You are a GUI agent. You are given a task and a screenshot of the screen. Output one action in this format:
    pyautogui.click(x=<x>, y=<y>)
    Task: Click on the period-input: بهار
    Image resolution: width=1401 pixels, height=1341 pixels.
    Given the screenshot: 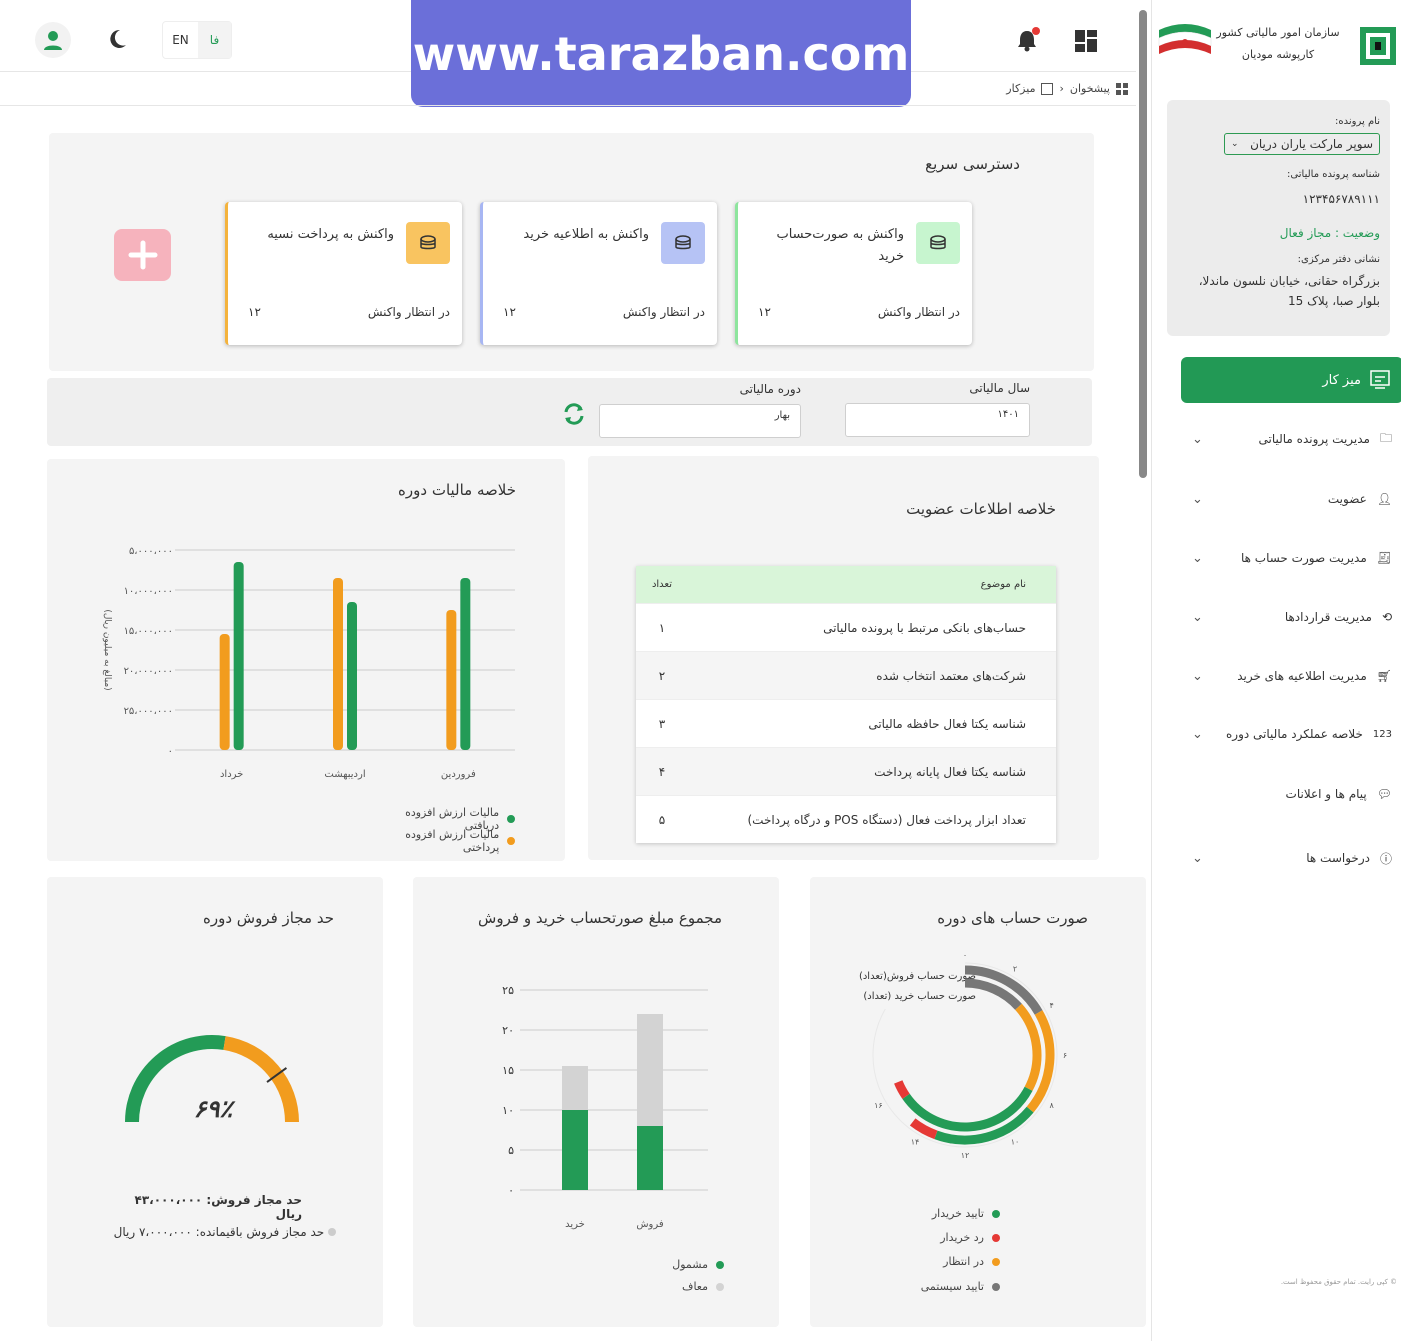 What is the action you would take?
    pyautogui.click(x=700, y=421)
    